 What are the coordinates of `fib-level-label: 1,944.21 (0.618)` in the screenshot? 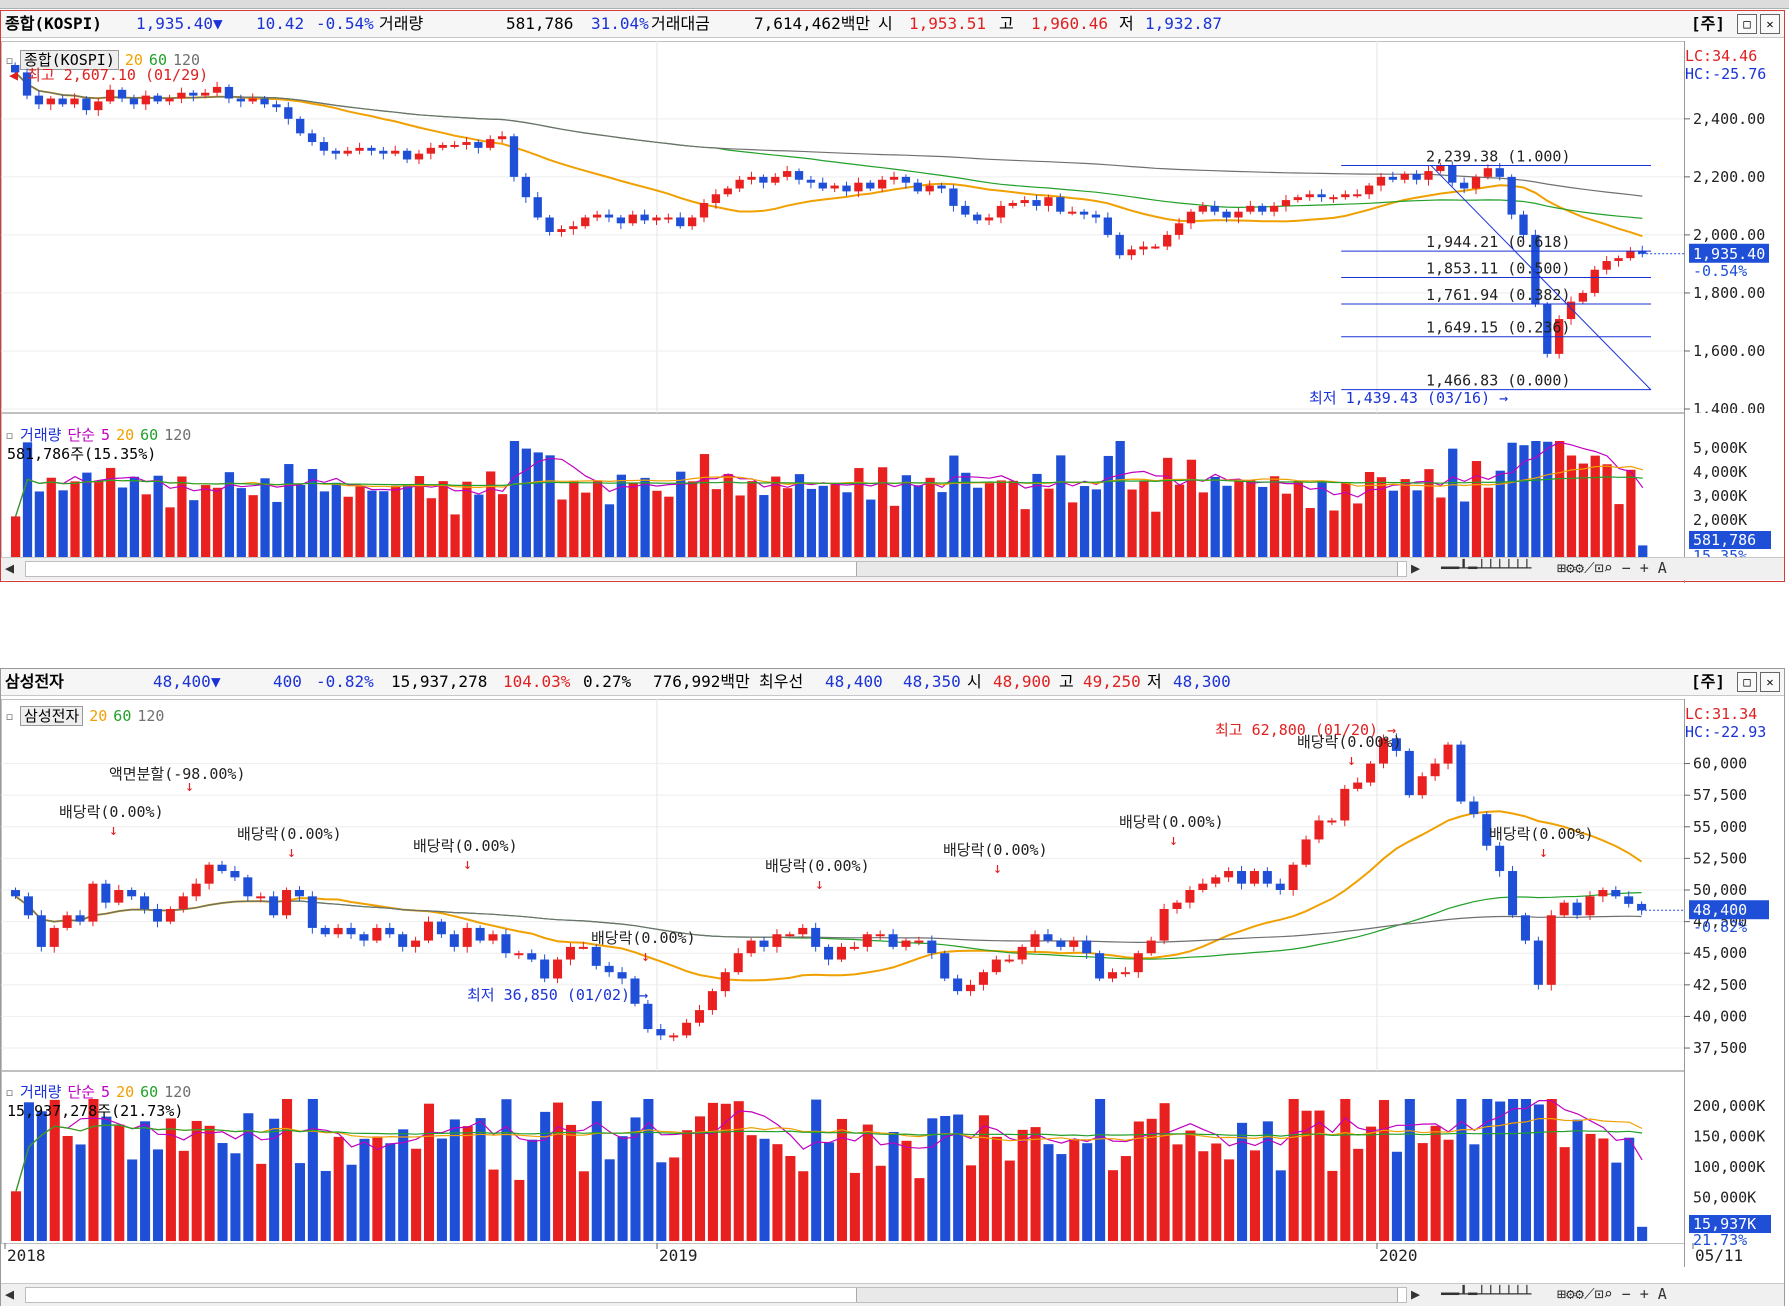 It's located at (1498, 242).